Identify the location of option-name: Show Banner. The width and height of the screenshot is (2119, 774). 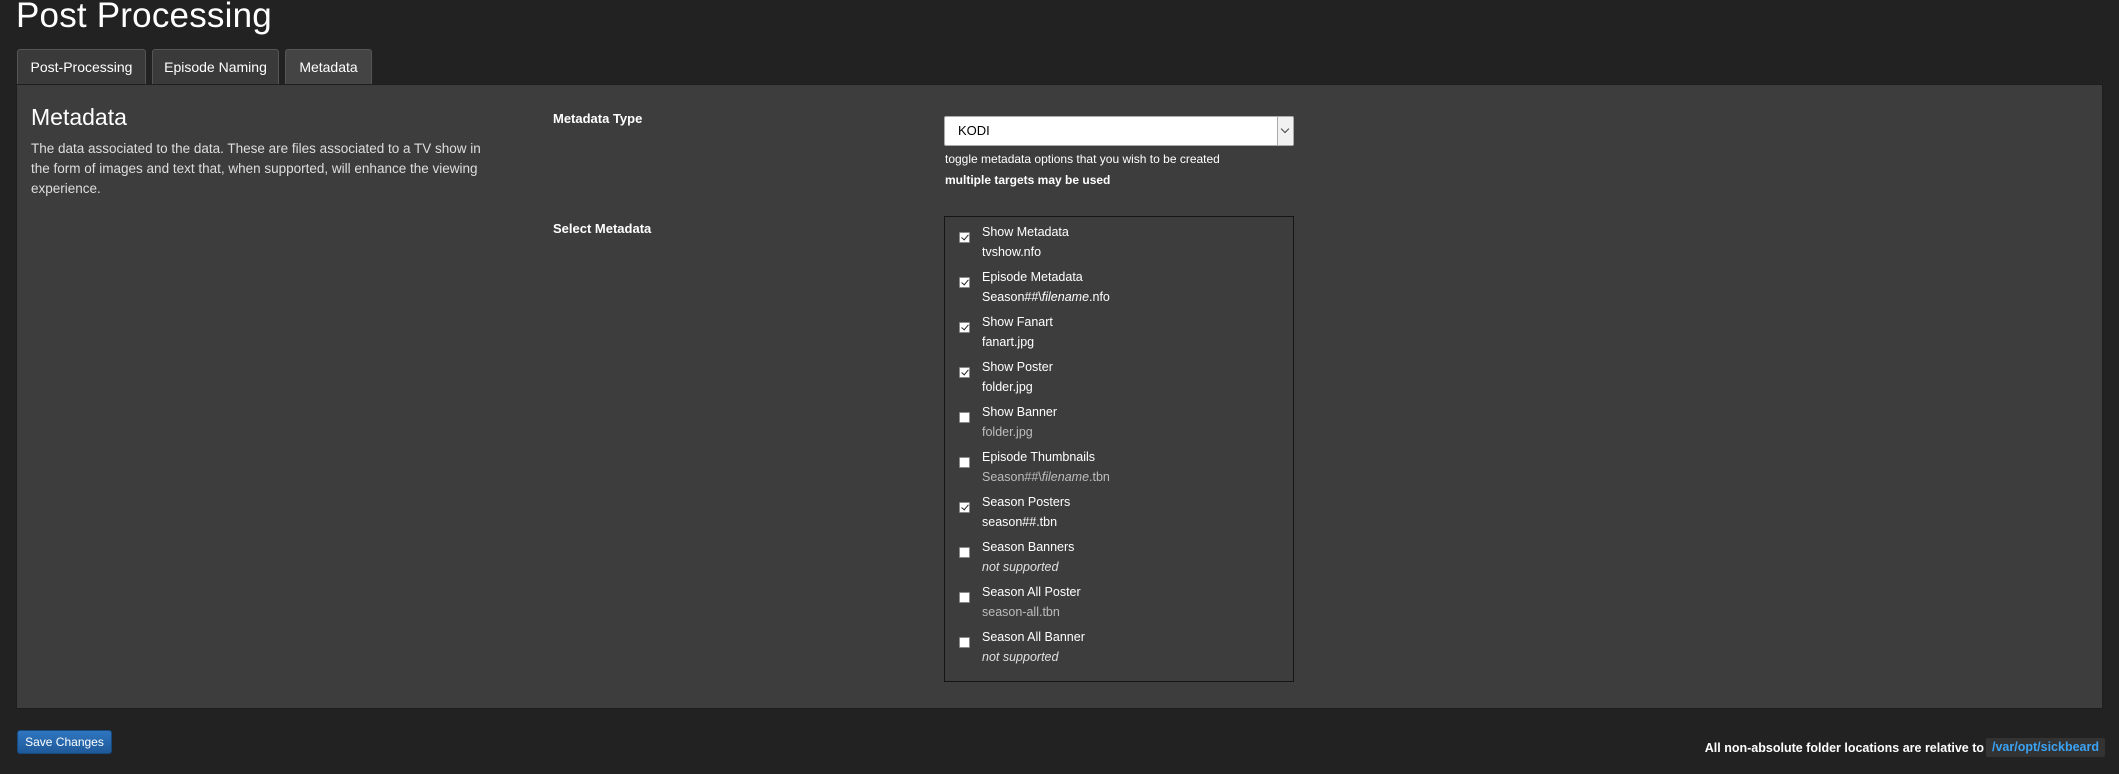
(1020, 412).